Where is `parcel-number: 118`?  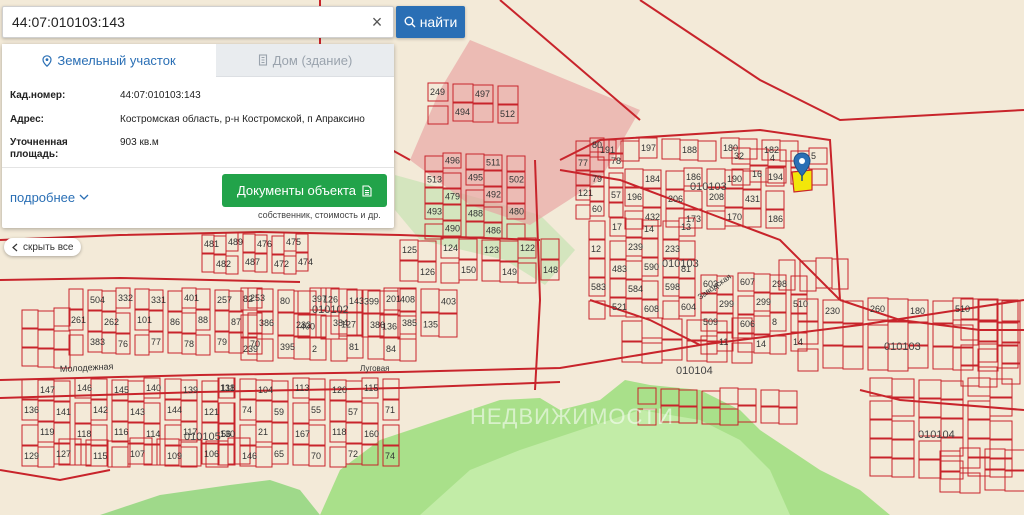 parcel-number: 118 is located at coordinates (84, 434).